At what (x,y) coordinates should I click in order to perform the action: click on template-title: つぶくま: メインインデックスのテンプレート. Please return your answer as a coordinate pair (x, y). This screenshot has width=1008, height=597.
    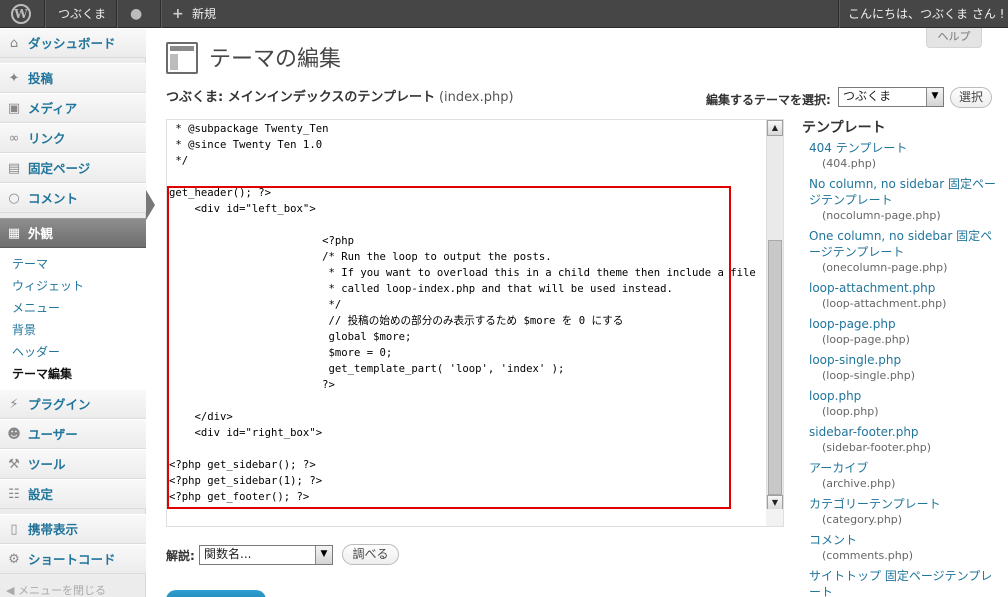
    Looking at the image, I should click on (300, 97).